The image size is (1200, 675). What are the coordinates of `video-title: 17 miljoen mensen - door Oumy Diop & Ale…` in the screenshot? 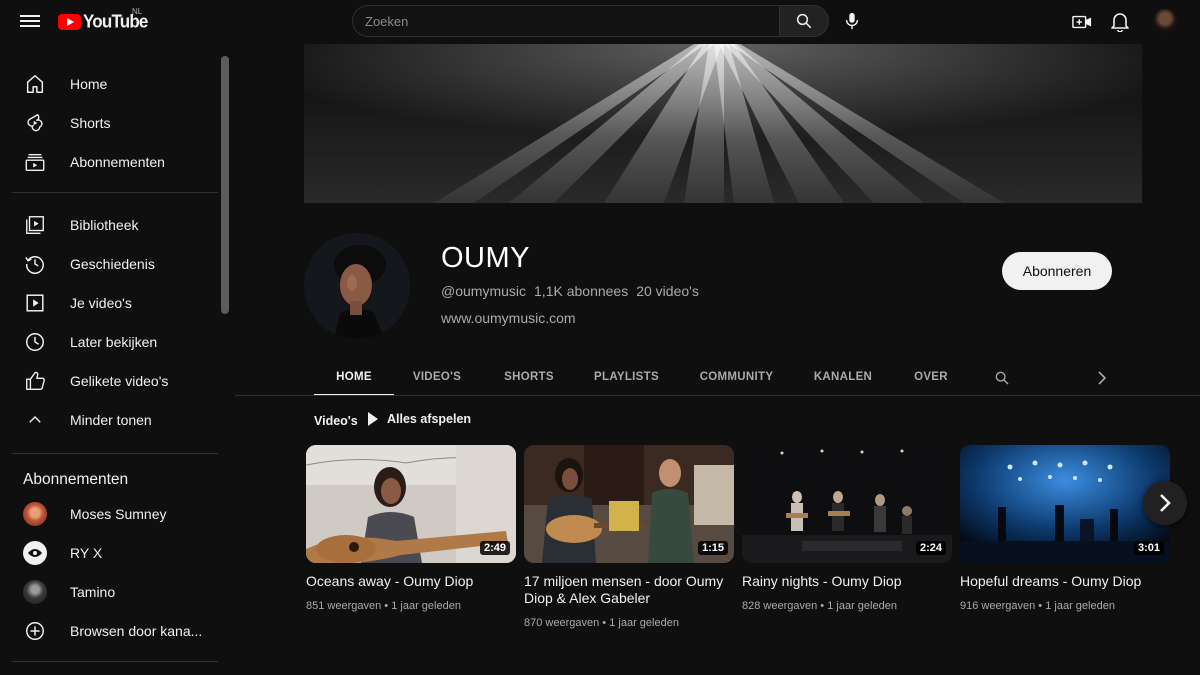 It's located at (629, 590).